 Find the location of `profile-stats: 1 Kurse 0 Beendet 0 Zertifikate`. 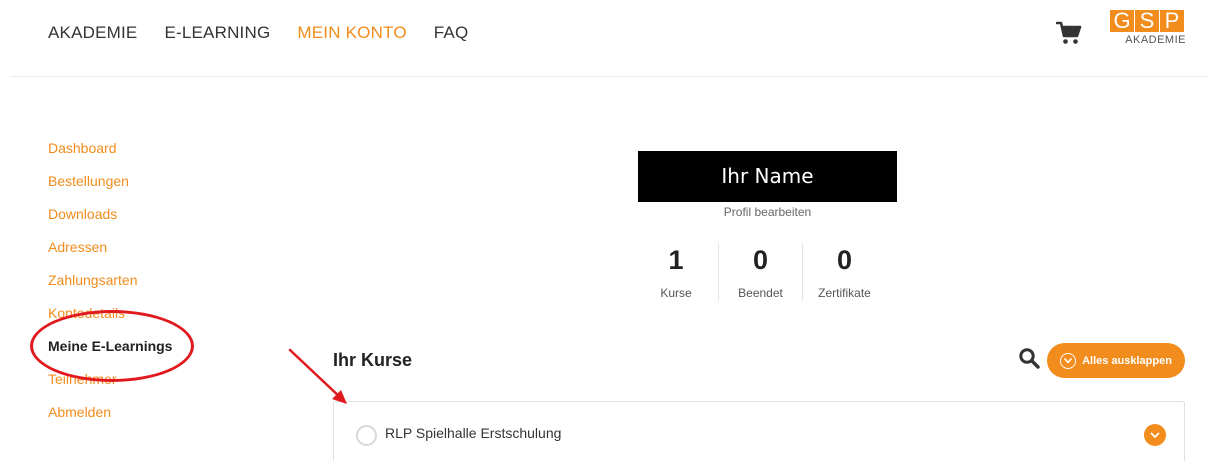

profile-stats: 1 Kurse 0 Beendet 0 Zertifikate is located at coordinates (760, 272).